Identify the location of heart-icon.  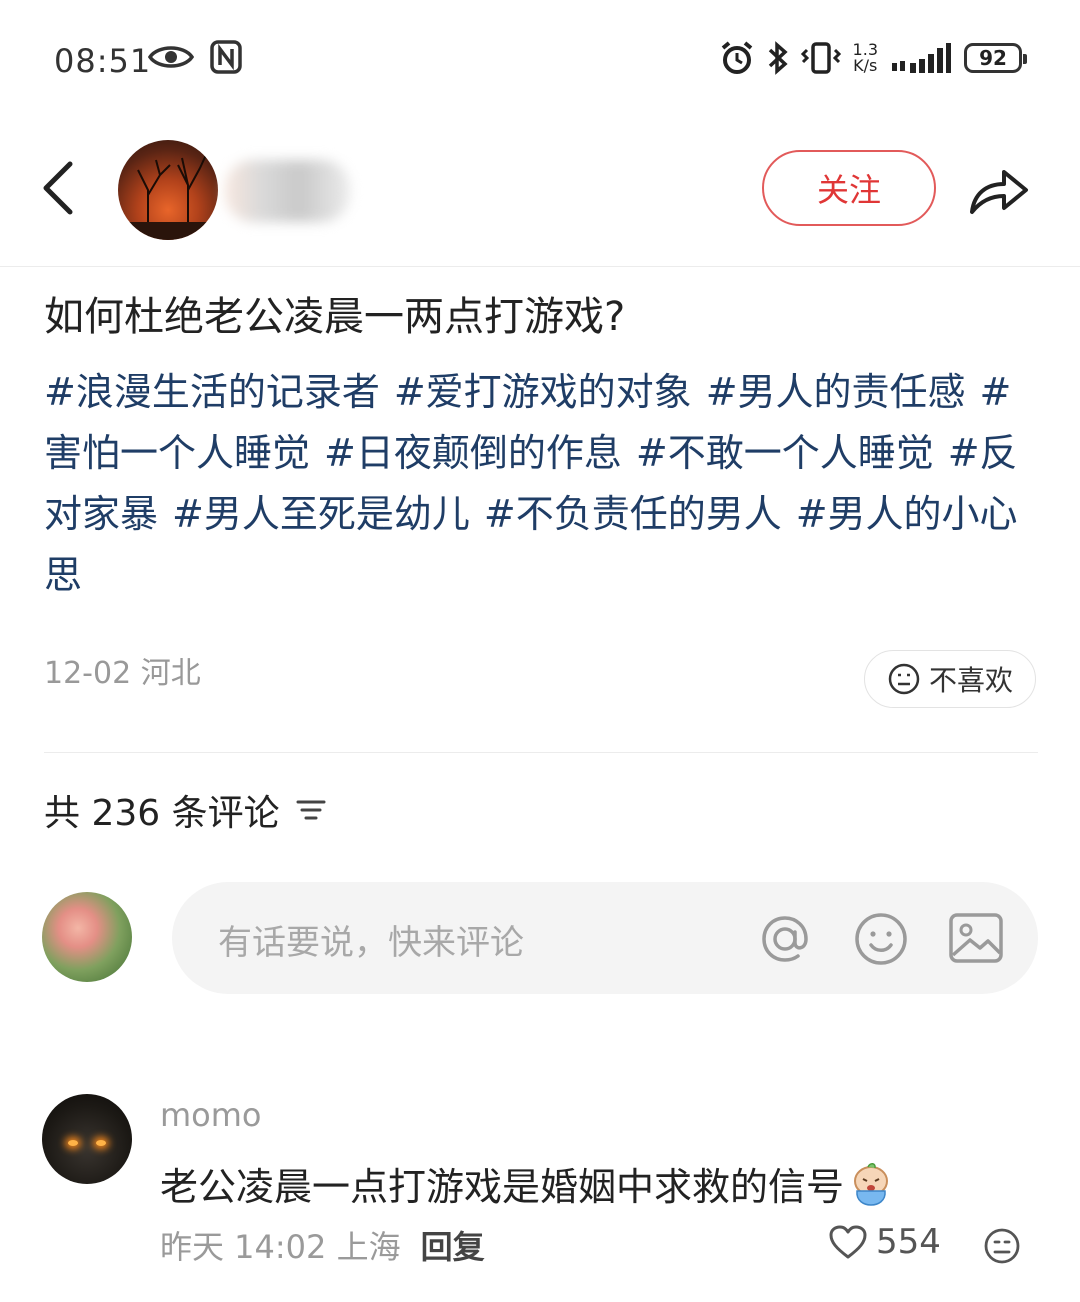
(848, 1242).